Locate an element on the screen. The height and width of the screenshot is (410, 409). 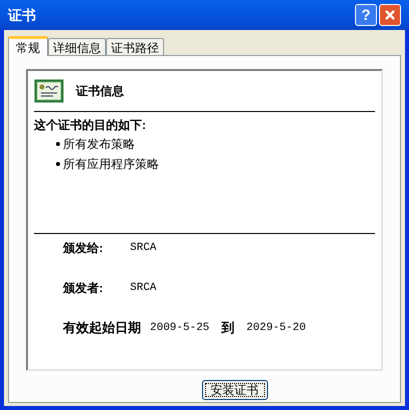
window-title: 证书 is located at coordinates (22, 15).